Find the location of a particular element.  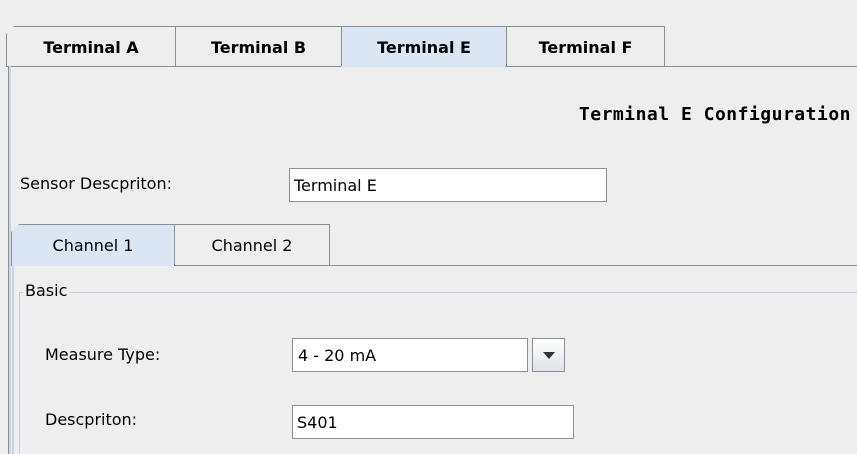

basic-group-title: Basic is located at coordinates (46, 290).